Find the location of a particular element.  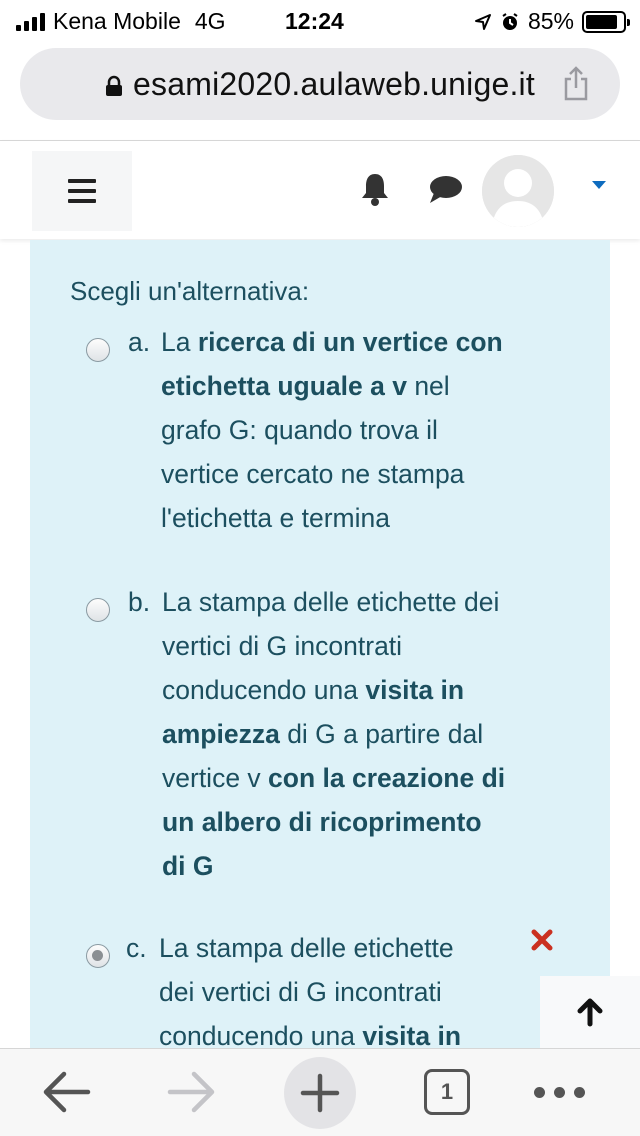

option-text-line: dei vertici di G incontrati is located at coordinates (310, 992).